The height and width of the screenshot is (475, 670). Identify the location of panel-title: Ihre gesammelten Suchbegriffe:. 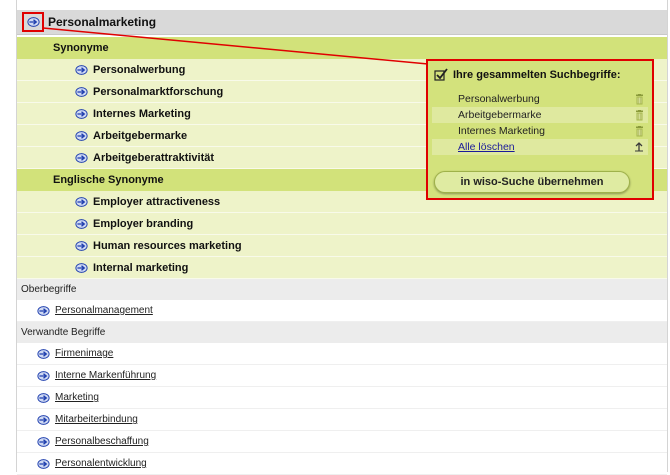
(527, 75).